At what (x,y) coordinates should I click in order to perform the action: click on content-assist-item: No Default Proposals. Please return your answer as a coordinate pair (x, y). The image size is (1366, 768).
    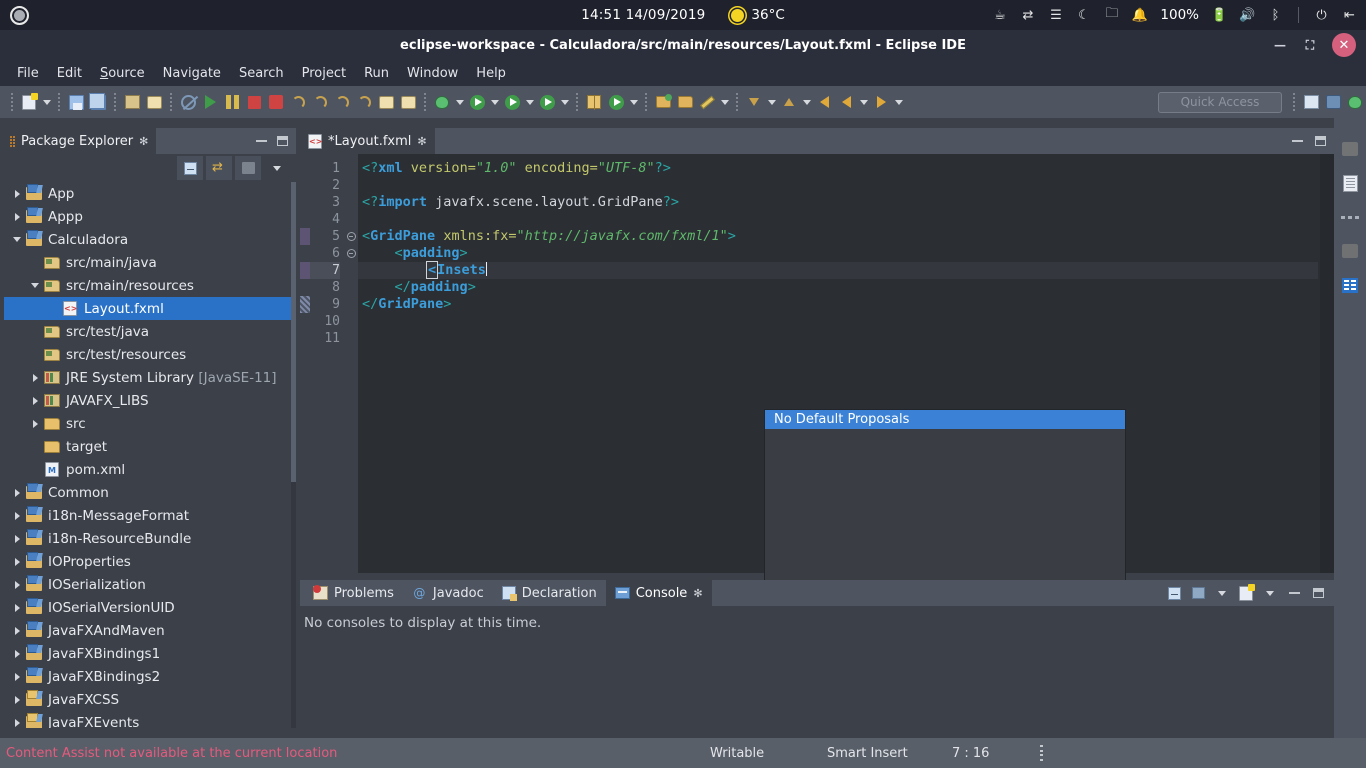
    Looking at the image, I should click on (945, 419).